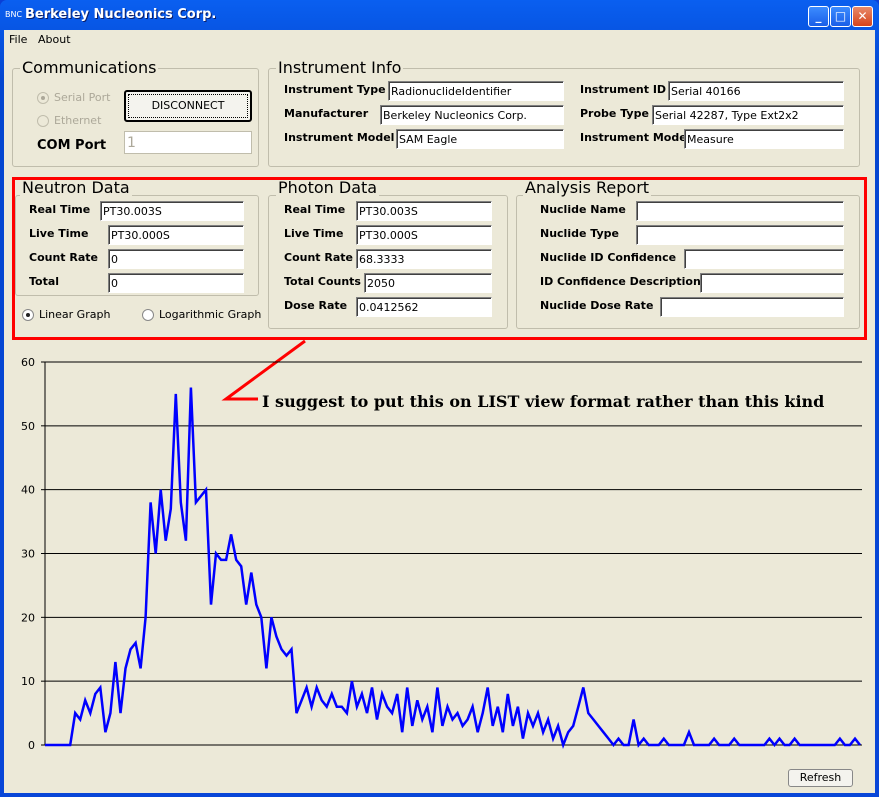 The height and width of the screenshot is (797, 879). I want to click on y-tick-label: 30, so click(28, 554).